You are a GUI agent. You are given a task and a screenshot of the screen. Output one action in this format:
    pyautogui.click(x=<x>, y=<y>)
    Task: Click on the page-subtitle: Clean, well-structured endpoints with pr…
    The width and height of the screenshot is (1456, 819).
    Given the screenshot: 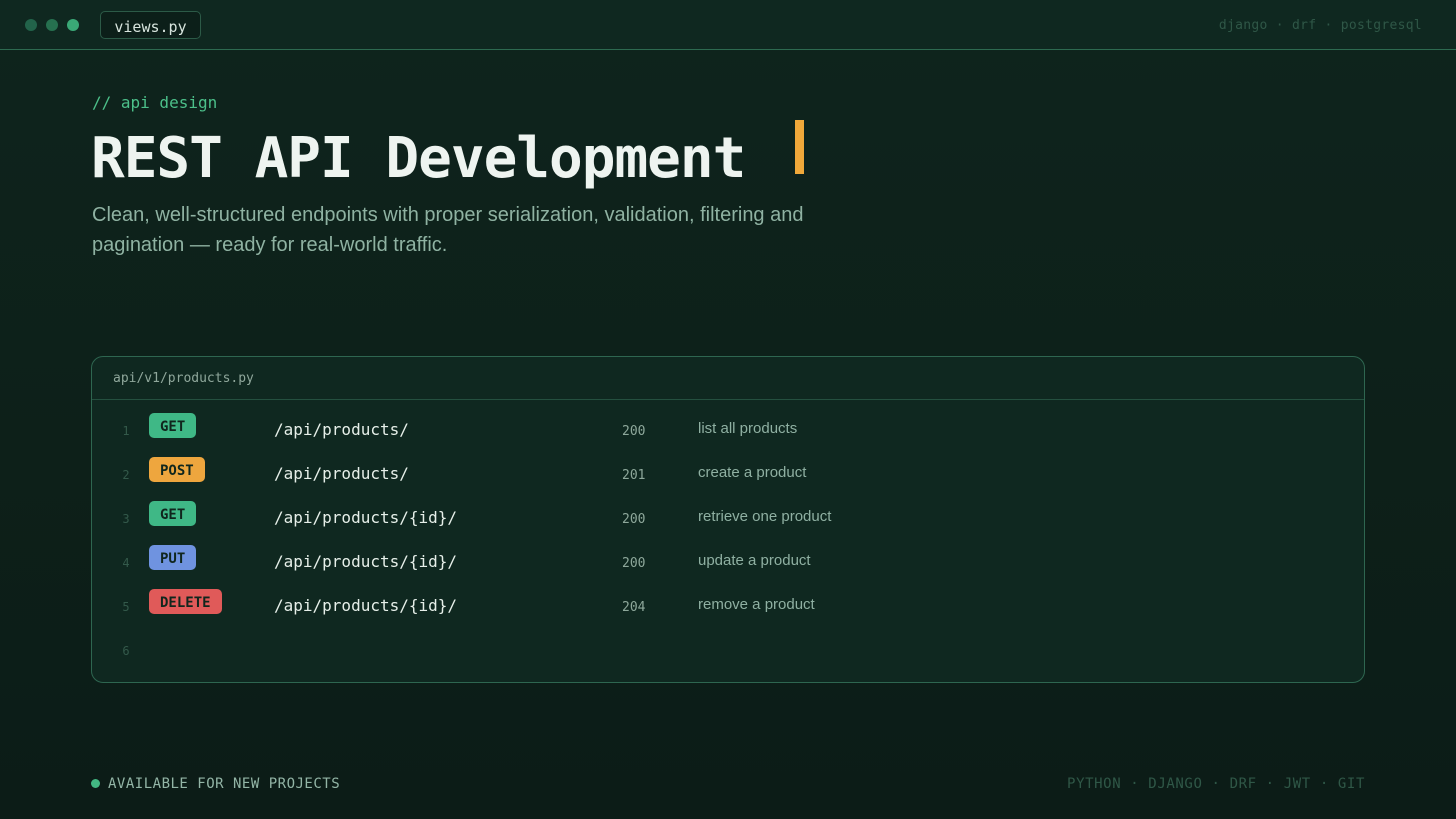 What is the action you would take?
    pyautogui.click(x=448, y=230)
    